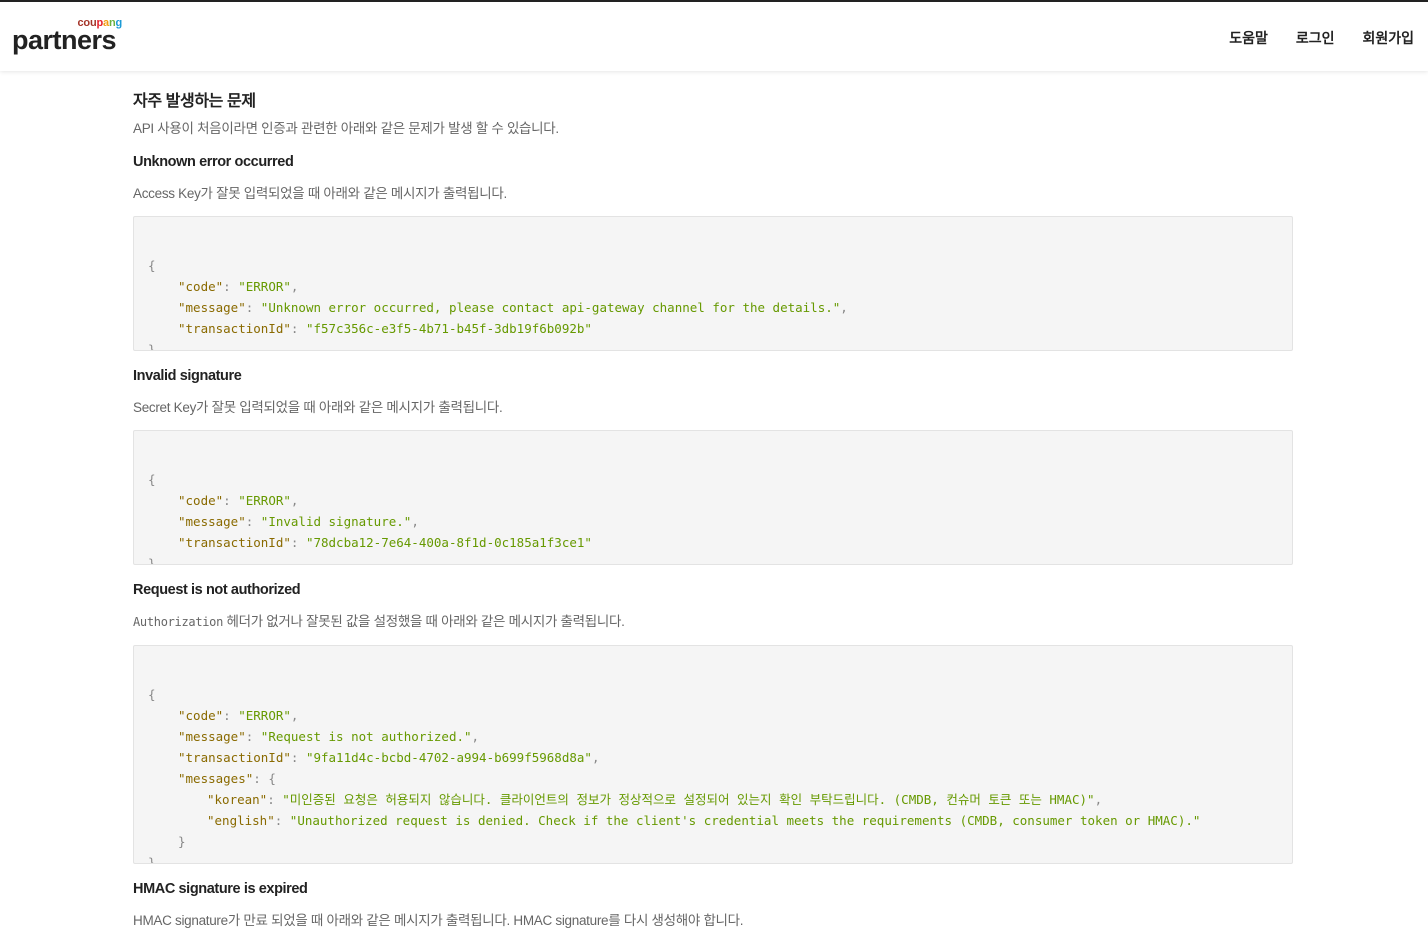 Image resolution: width=1428 pixels, height=933 pixels. What do you see at coordinates (64, 40) in the screenshot?
I see `logo-partners-text: partners` at bounding box center [64, 40].